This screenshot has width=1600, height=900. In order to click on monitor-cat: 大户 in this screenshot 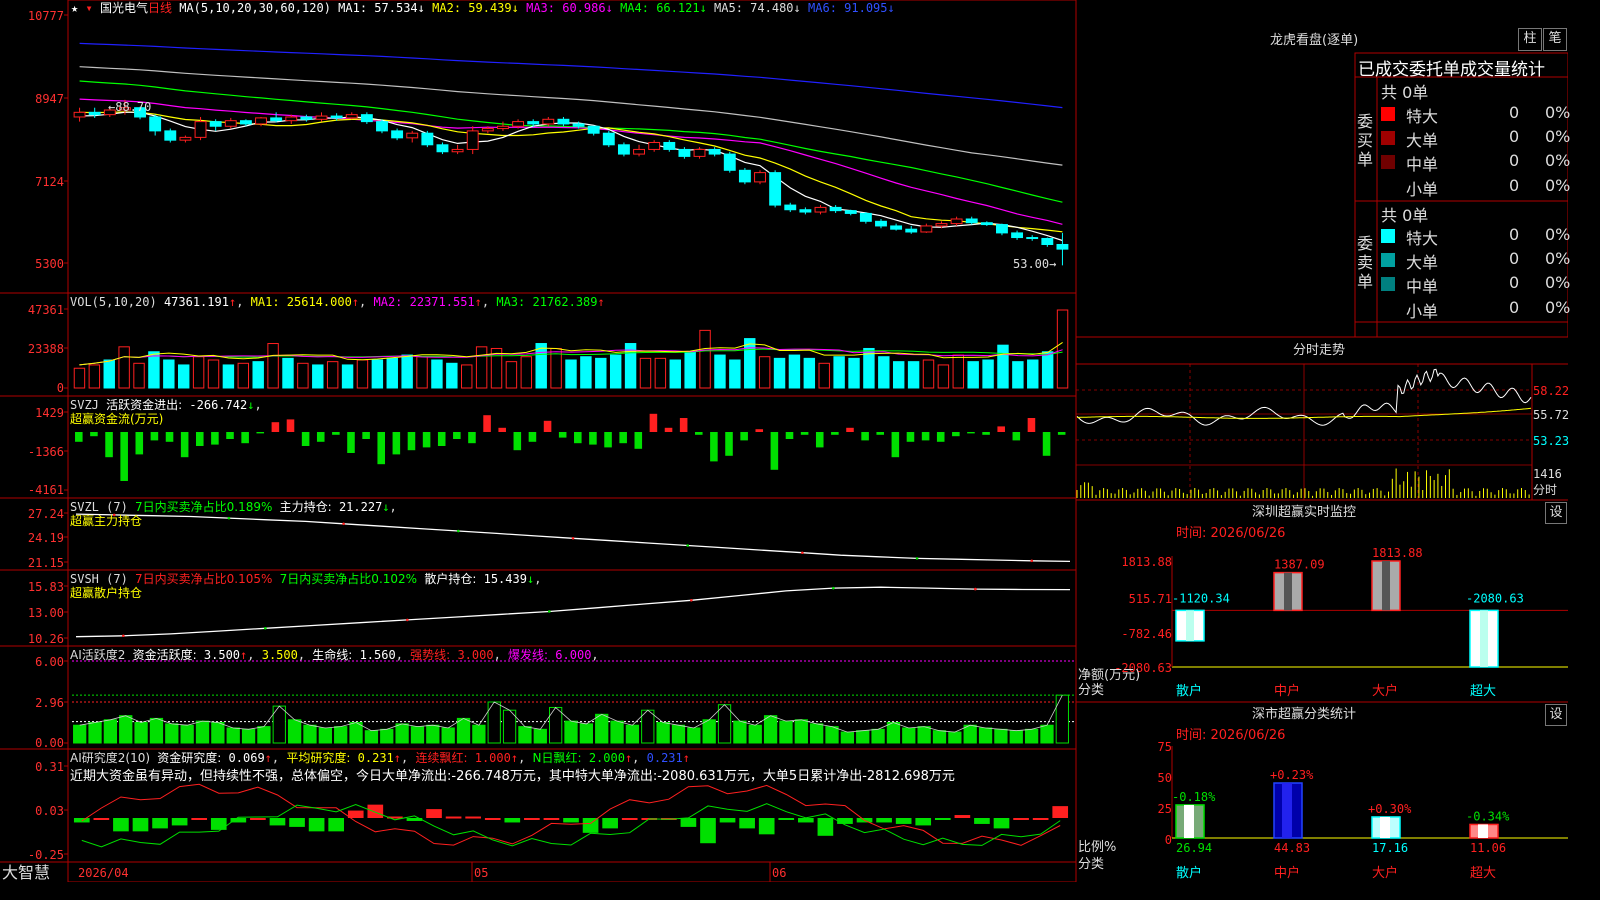, I will do `click(1385, 691)`.